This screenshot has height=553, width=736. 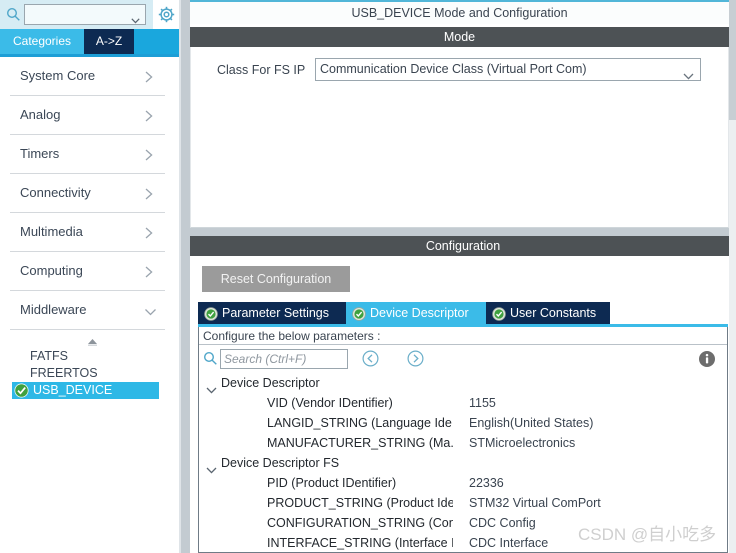 What do you see at coordinates (531, 423) in the screenshot?
I see `parameter-value: English(United States)` at bounding box center [531, 423].